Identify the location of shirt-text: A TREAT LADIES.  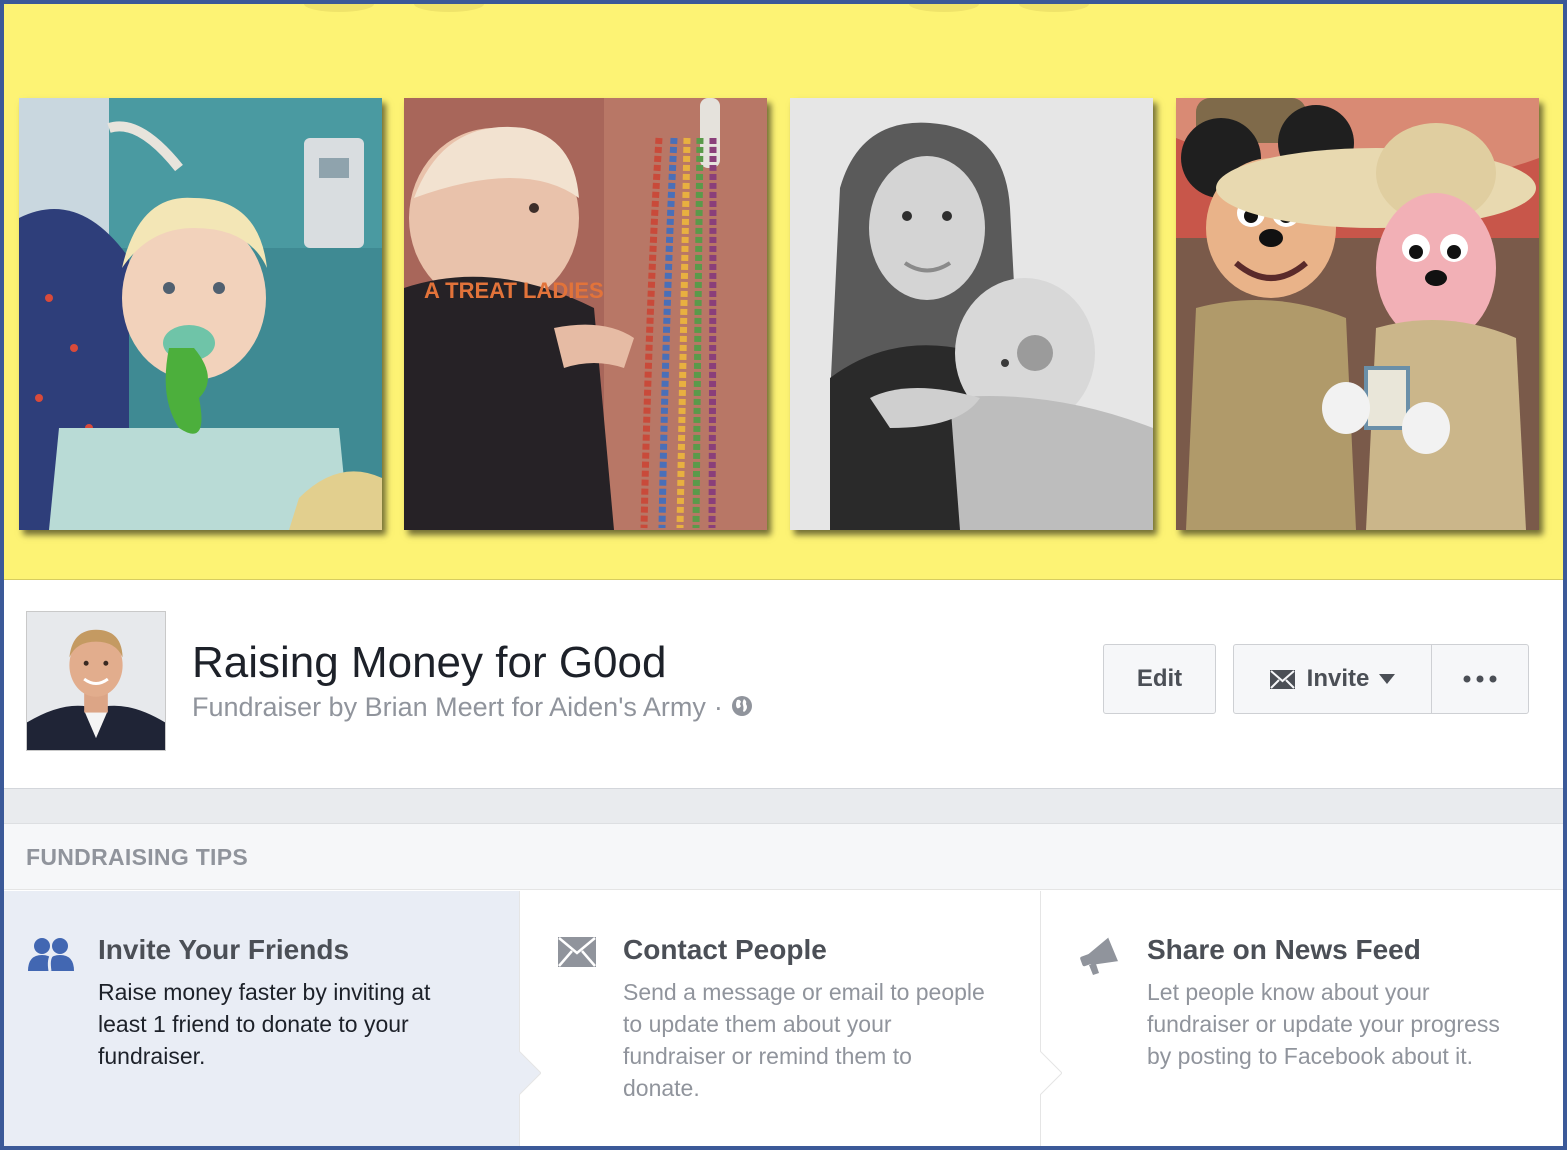
(514, 290).